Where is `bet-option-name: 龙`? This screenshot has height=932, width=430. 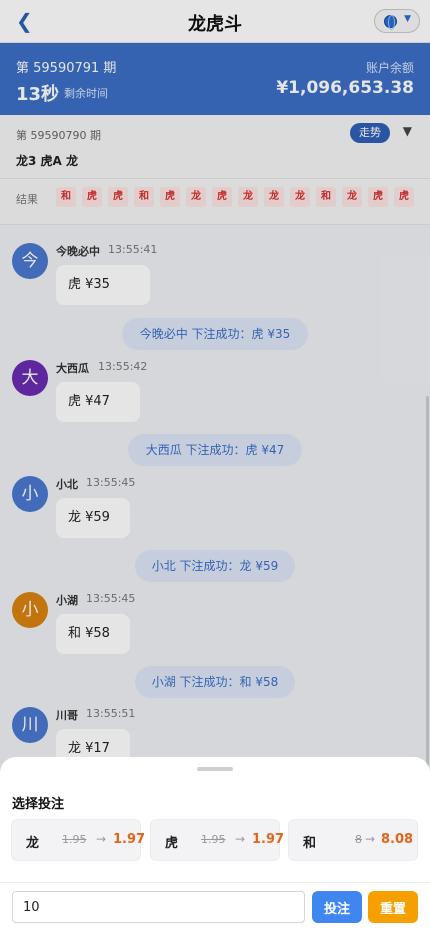 bet-option-name: 龙 is located at coordinates (33, 843).